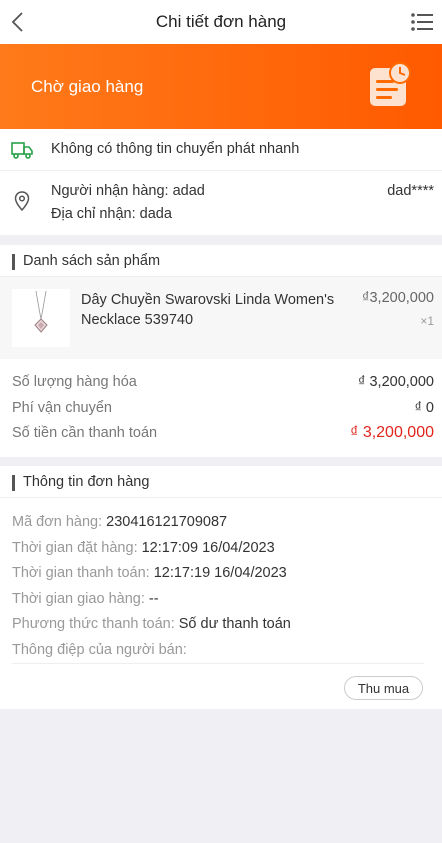  What do you see at coordinates (221, 482) in the screenshot?
I see `order-info-section-header: Thông tin đơn hàng` at bounding box center [221, 482].